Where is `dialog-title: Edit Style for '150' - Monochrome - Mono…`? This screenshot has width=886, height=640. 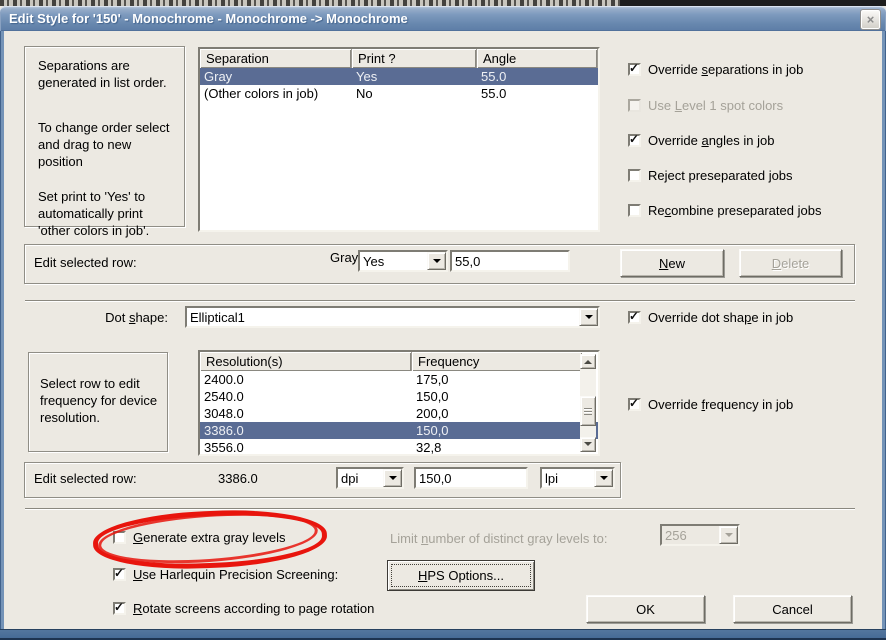 dialog-title: Edit Style for '150' - Monochrome - Mono… is located at coordinates (208, 18).